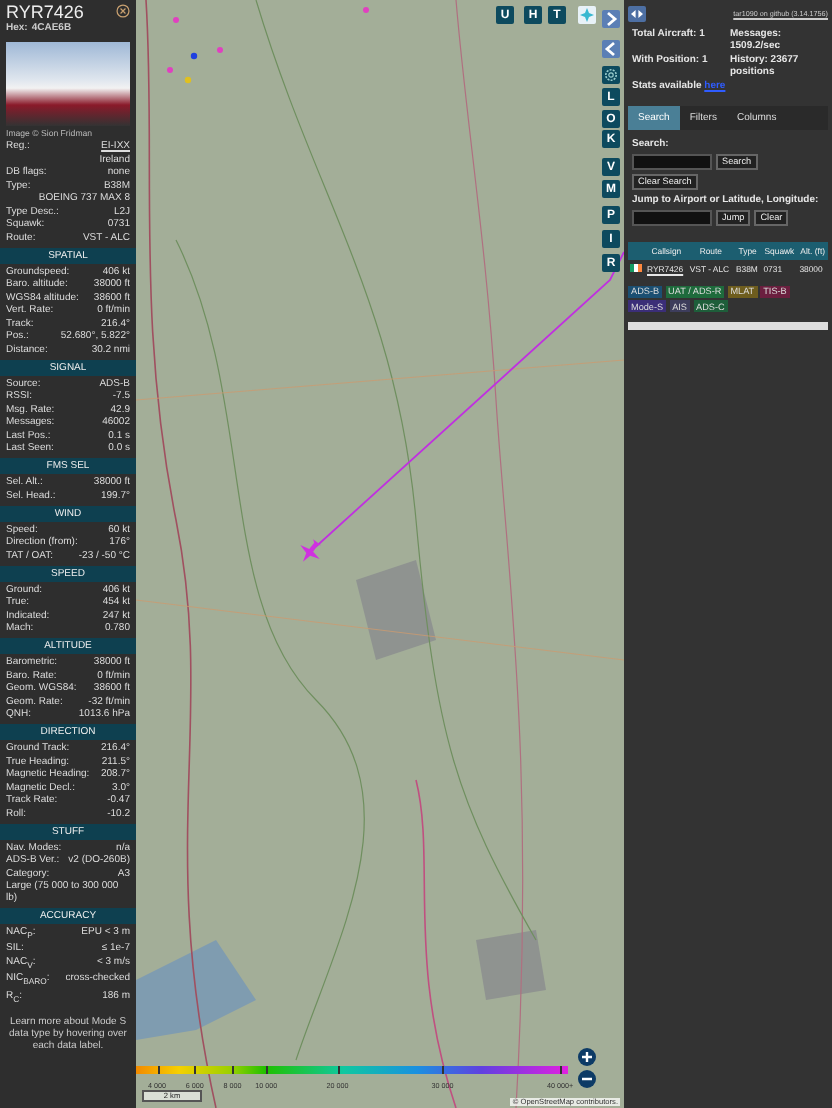 The height and width of the screenshot is (1108, 832). I want to click on aircraft-callsign: RYR7426, so click(45, 13).